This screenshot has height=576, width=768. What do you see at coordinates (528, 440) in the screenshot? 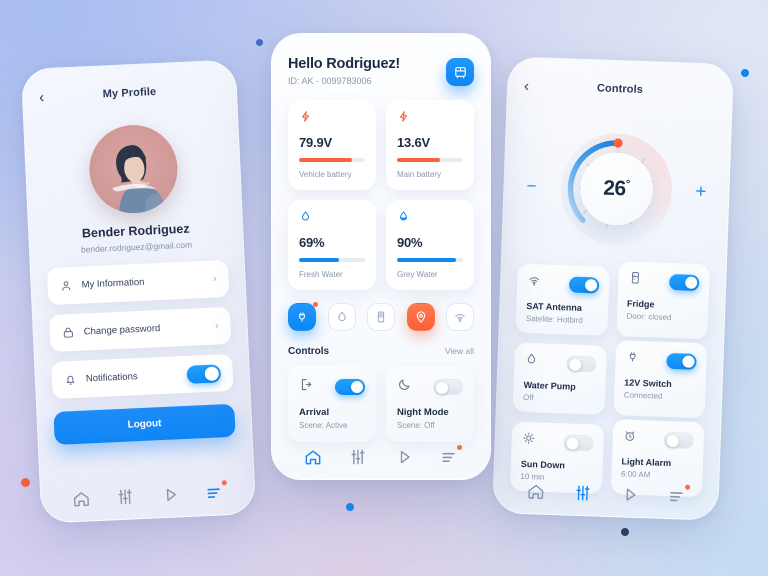
I see `sun-icon` at bounding box center [528, 440].